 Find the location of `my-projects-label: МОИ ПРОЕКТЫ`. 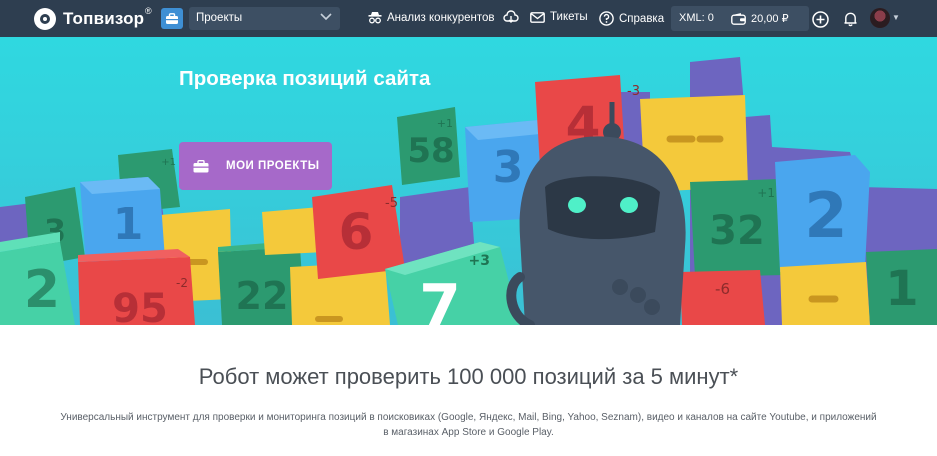

my-projects-label: МОИ ПРОЕКТЫ is located at coordinates (273, 166).